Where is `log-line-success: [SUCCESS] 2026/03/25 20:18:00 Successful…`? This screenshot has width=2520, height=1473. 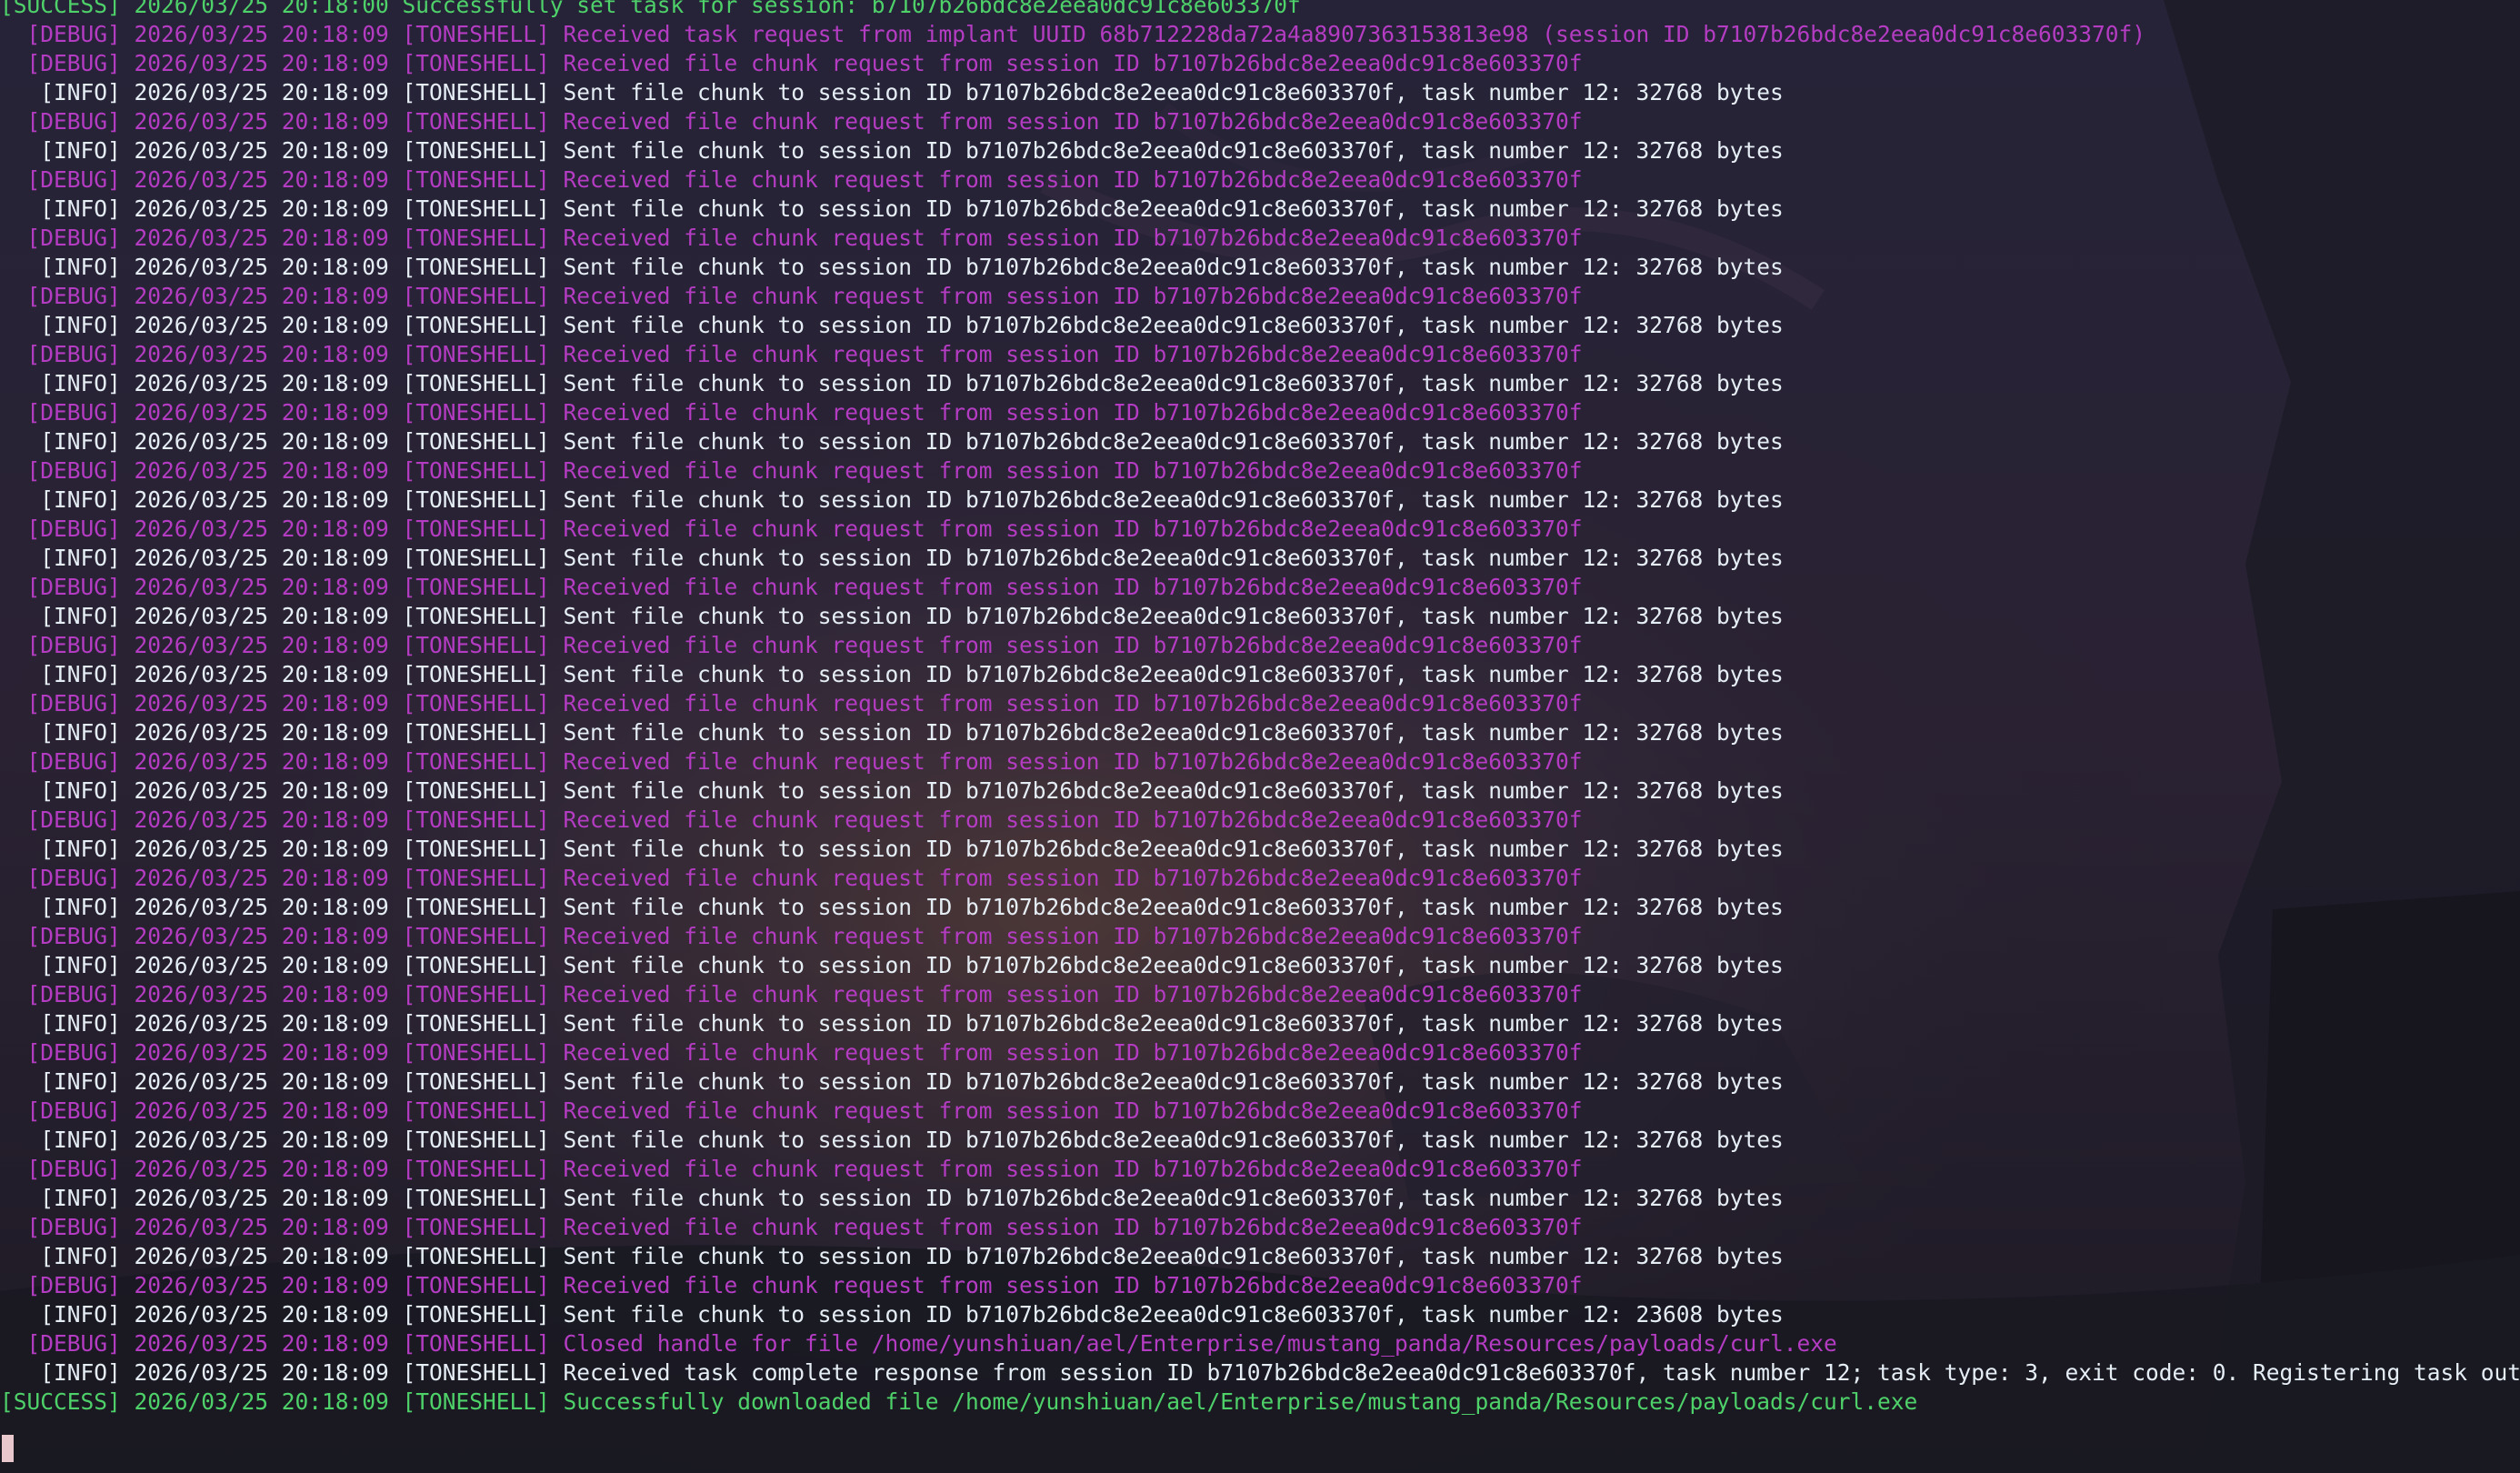 log-line-success: [SUCCESS] 2026/03/25 20:18:00 Successful… is located at coordinates (650, 9).